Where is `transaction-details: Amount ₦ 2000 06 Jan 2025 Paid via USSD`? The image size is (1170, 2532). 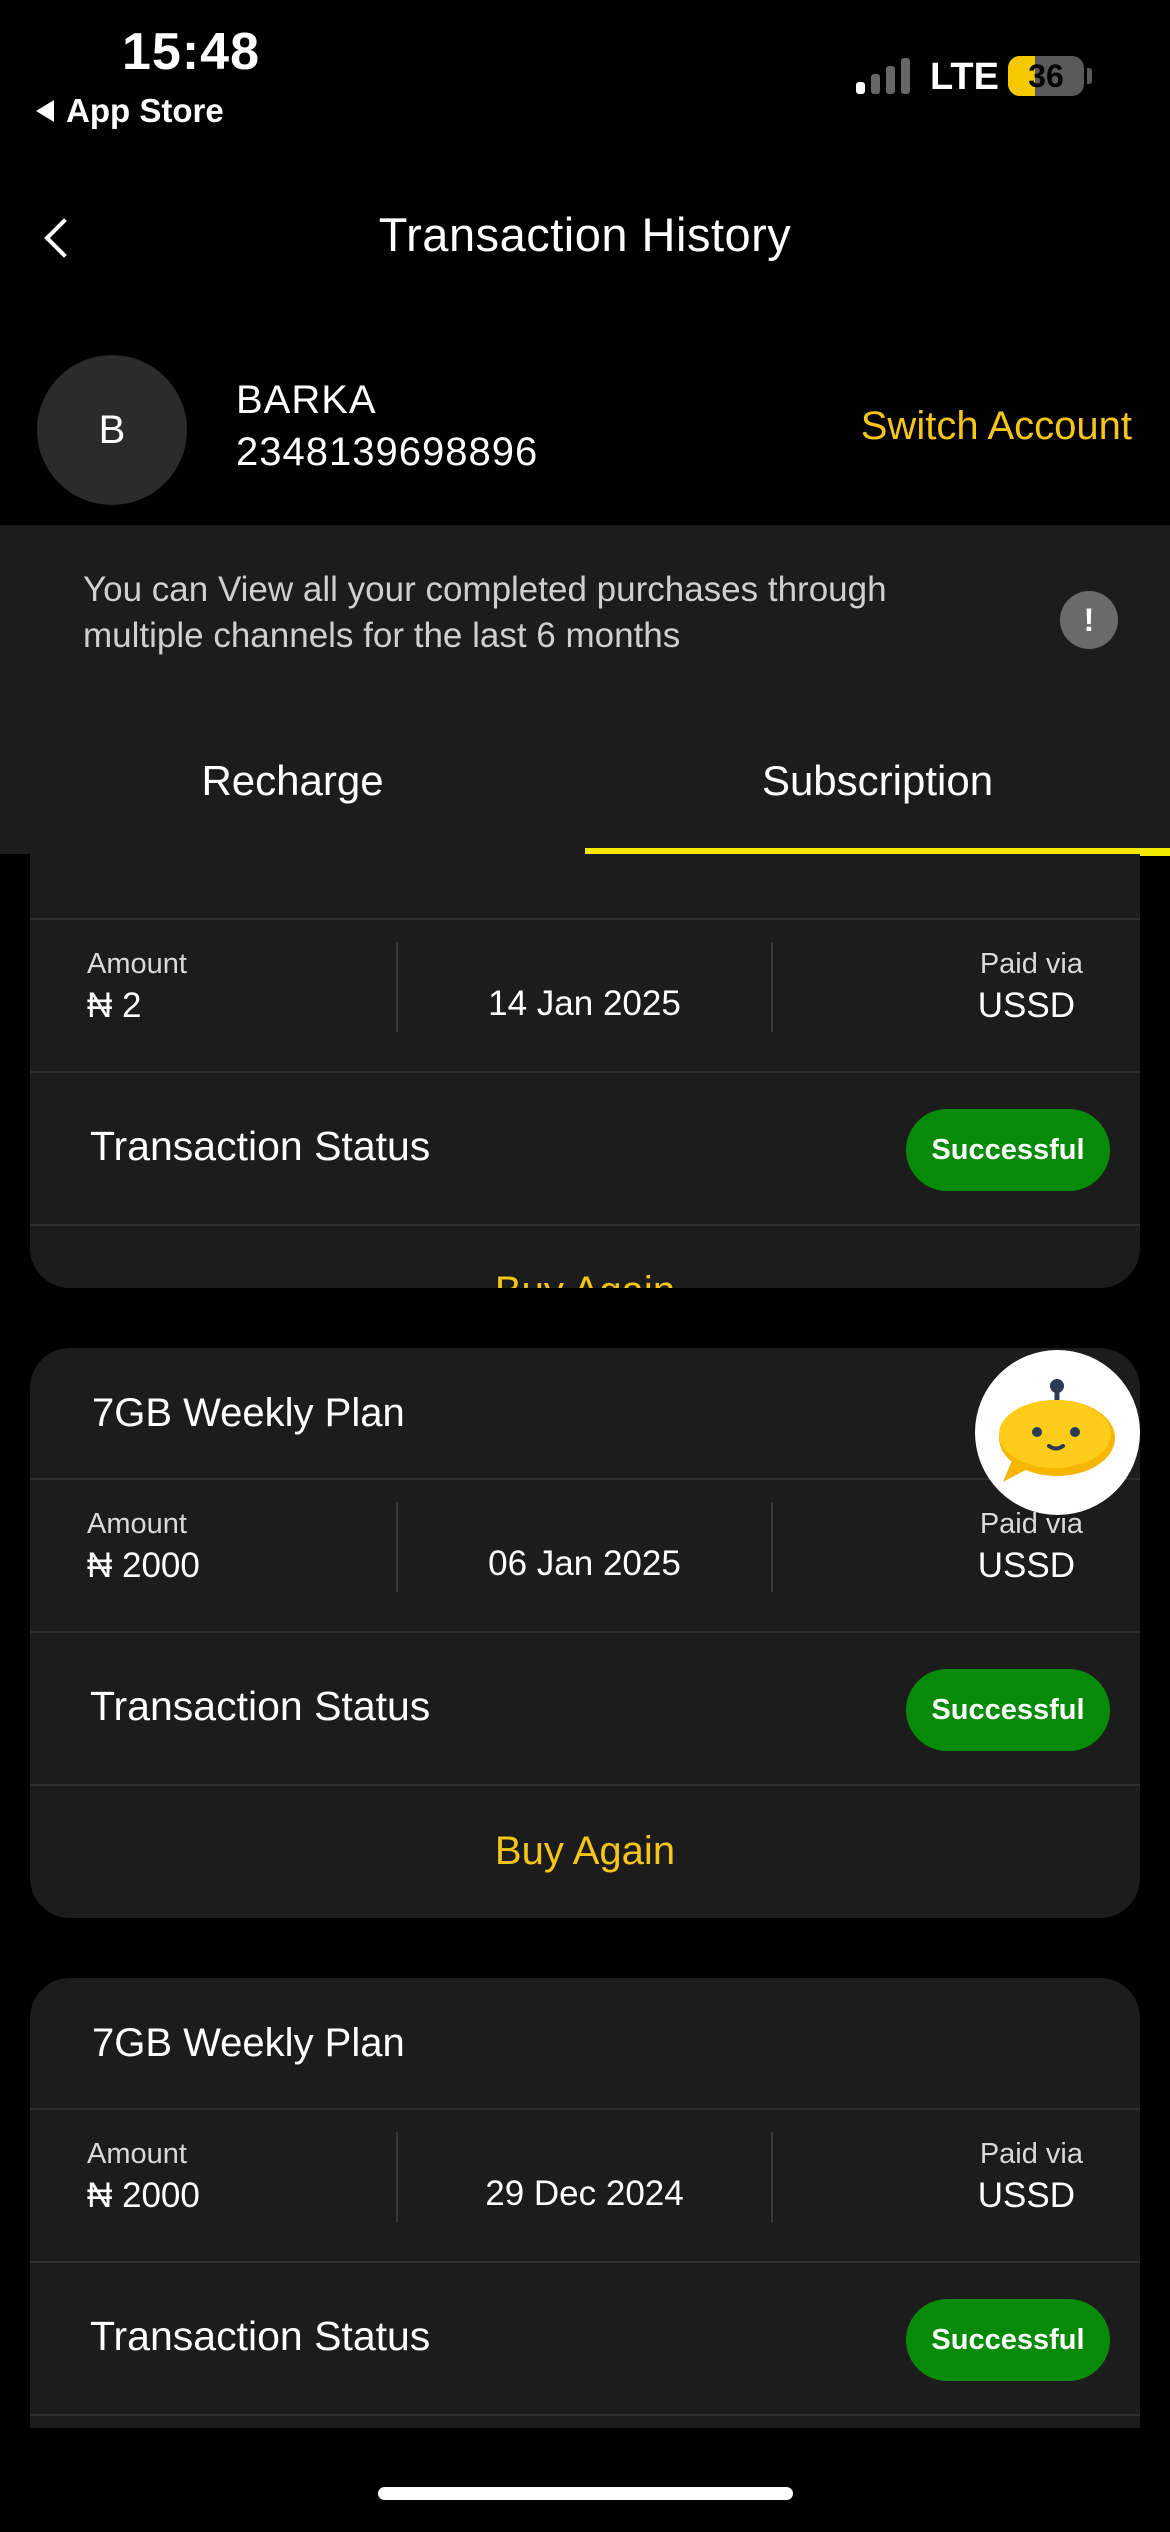 transaction-details: Amount ₦ 2000 06 Jan 2025 Paid via USSD is located at coordinates (585, 1556).